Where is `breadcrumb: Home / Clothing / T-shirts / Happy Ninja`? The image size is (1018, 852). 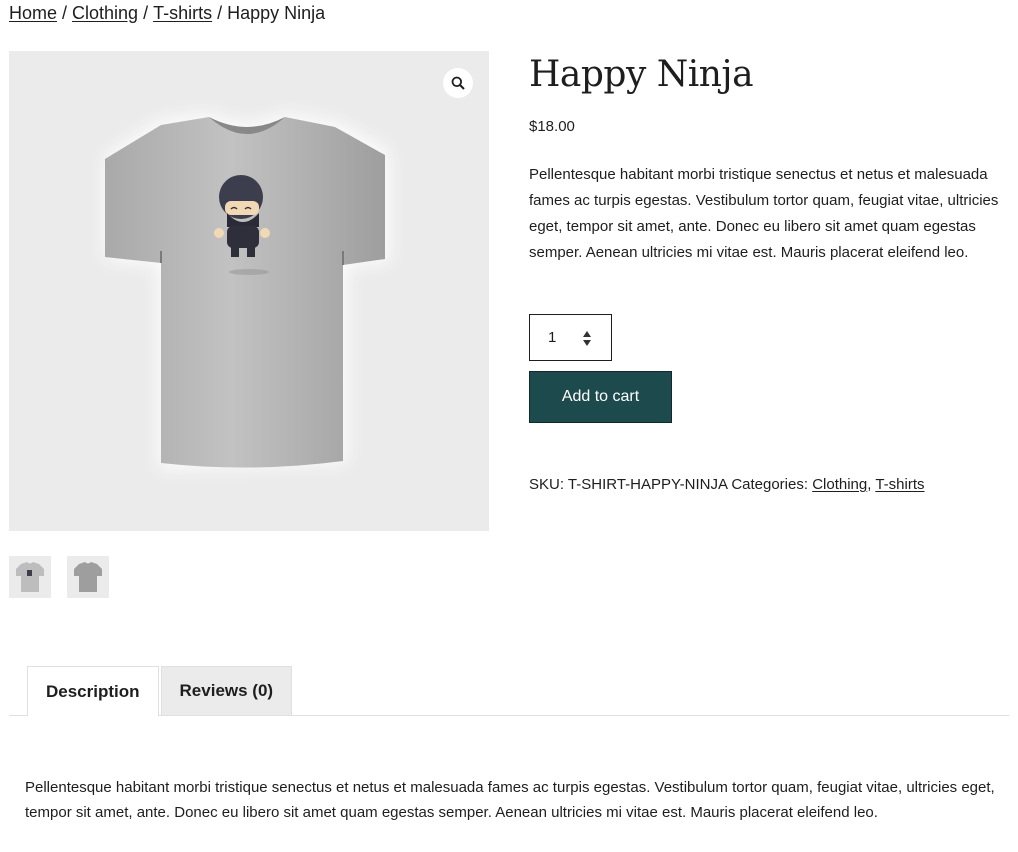
breadcrumb: Home / Clothing / T-shirts / Happy Ninja is located at coordinates (167, 13).